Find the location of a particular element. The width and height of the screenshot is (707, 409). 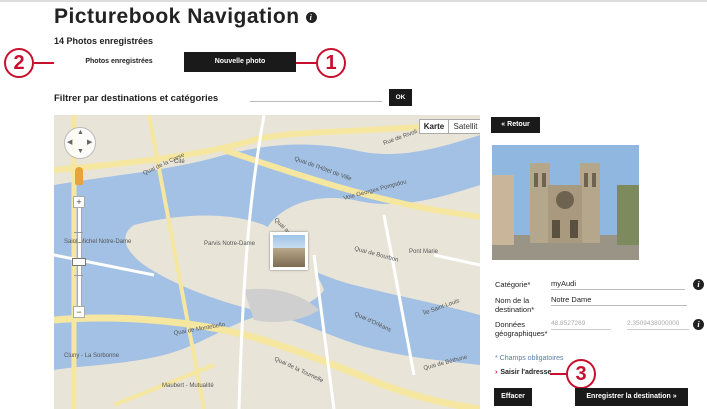

marker-thumbnail is located at coordinates (289, 251).